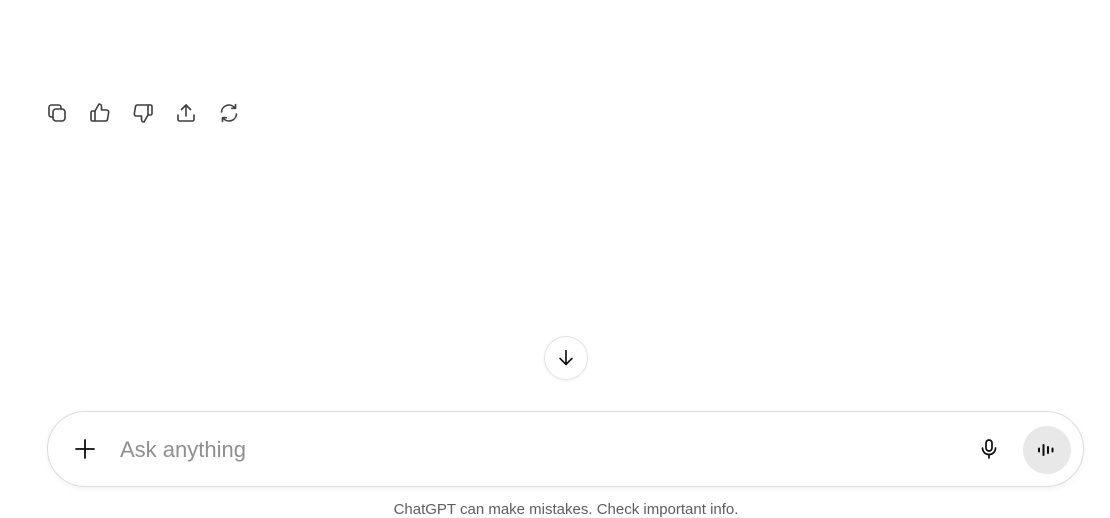 Image resolution: width=1110 pixels, height=518 pixels. I want to click on arrow-down-icon, so click(566, 357).